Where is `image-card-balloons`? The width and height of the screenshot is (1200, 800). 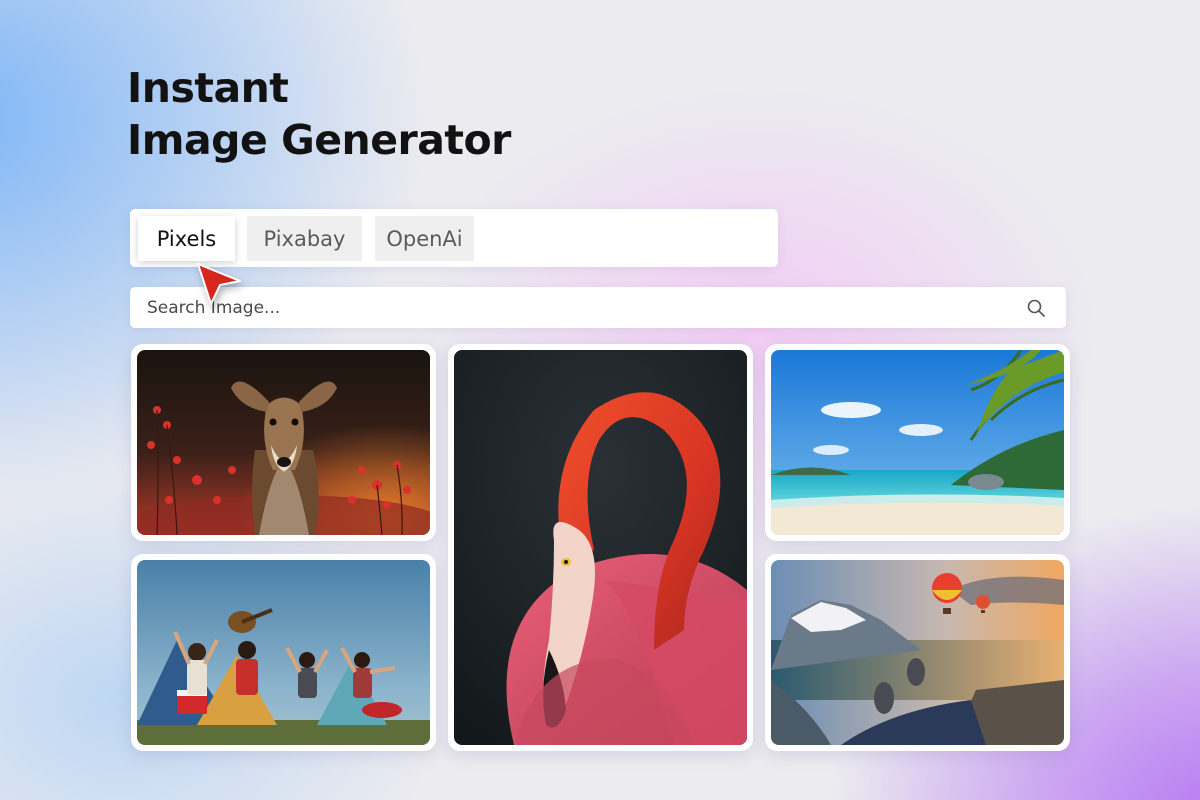 image-card-balloons is located at coordinates (917, 652).